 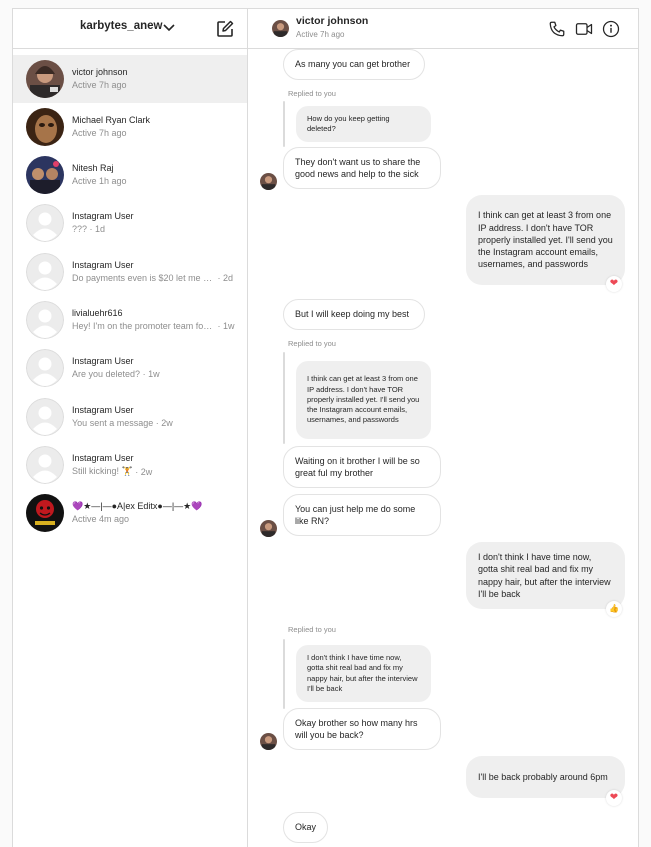 What do you see at coordinates (93, 168) in the screenshot?
I see `conversation-name: Nitesh Raj` at bounding box center [93, 168].